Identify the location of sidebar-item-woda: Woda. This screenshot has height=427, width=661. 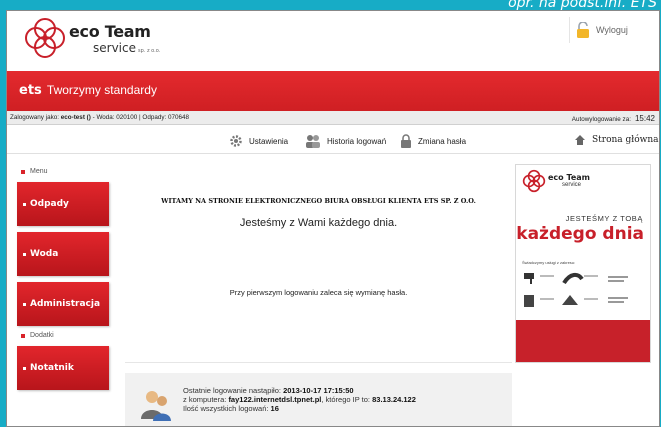
(63, 254).